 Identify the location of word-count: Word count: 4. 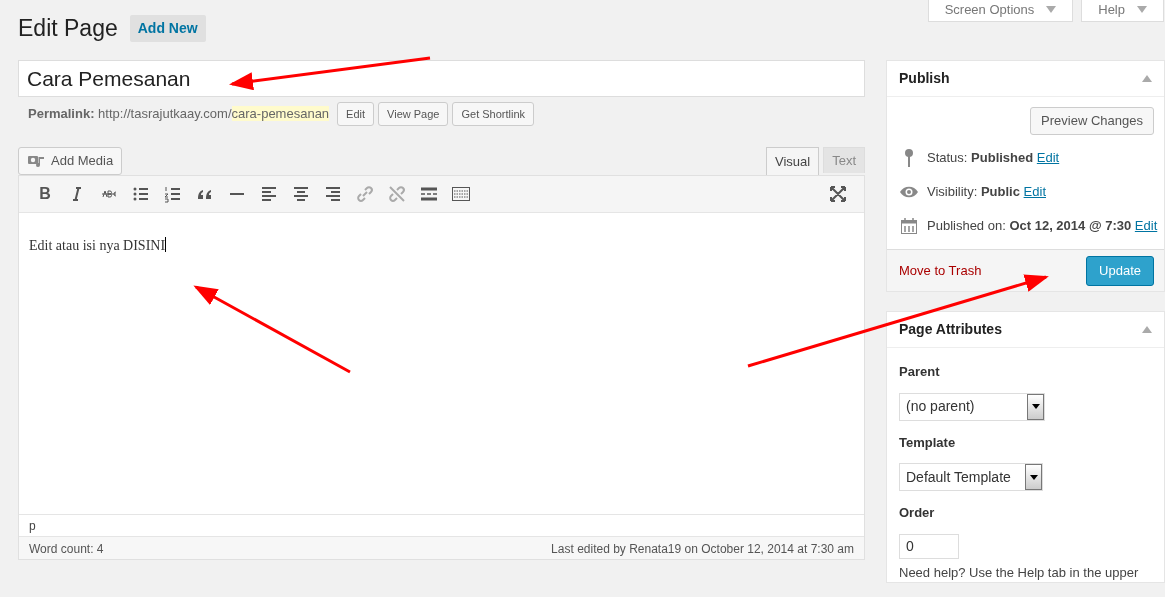
(66, 548).